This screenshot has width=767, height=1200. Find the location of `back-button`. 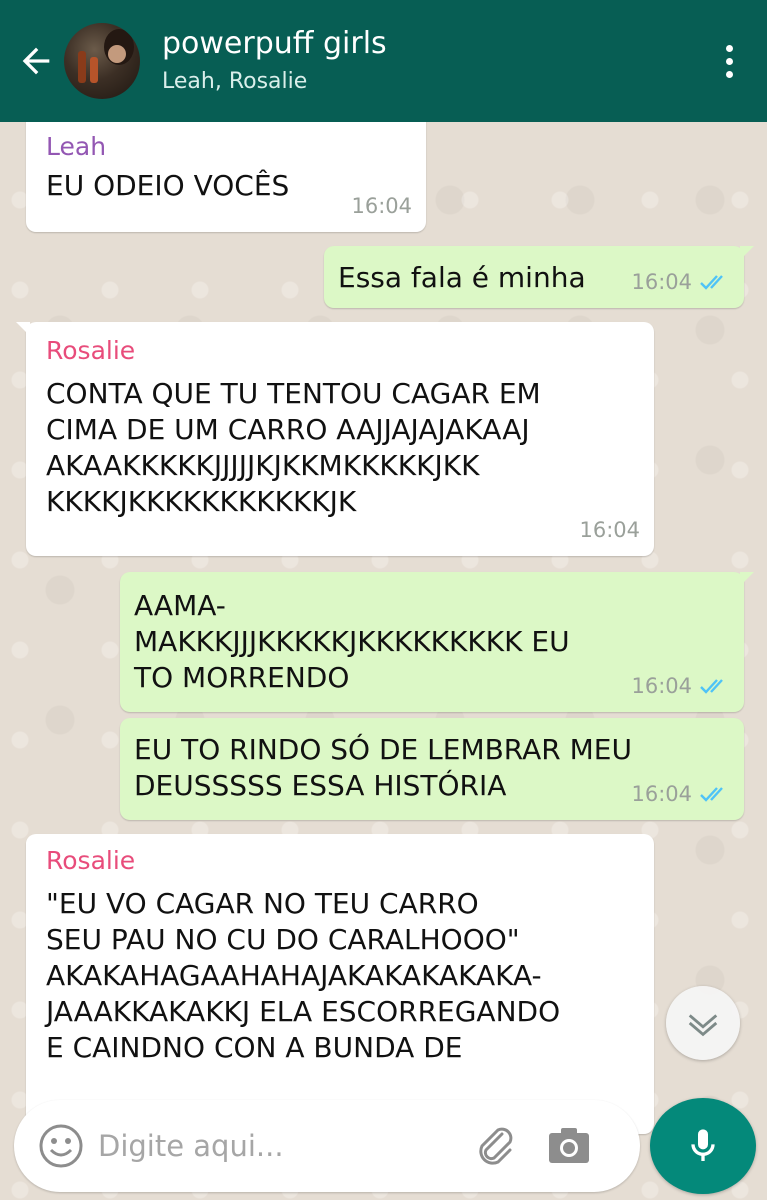

back-button is located at coordinates (36, 61).